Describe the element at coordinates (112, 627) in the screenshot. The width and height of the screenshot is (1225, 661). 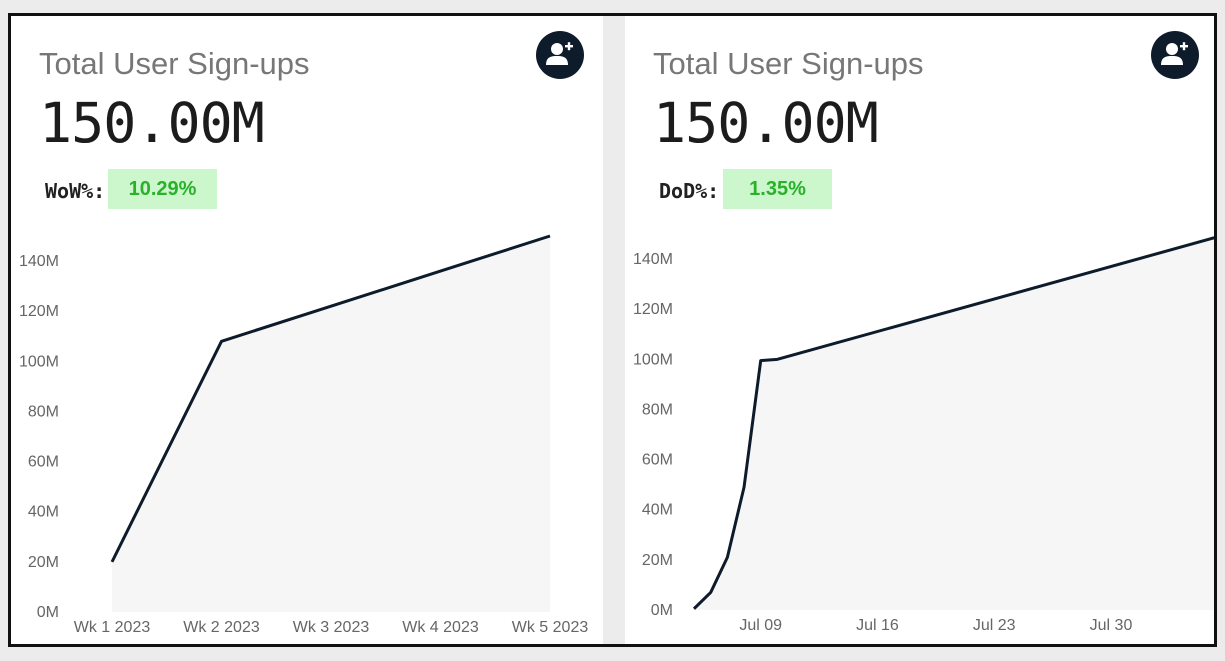
I see `x-tick-label: Wk 1 2023` at that location.